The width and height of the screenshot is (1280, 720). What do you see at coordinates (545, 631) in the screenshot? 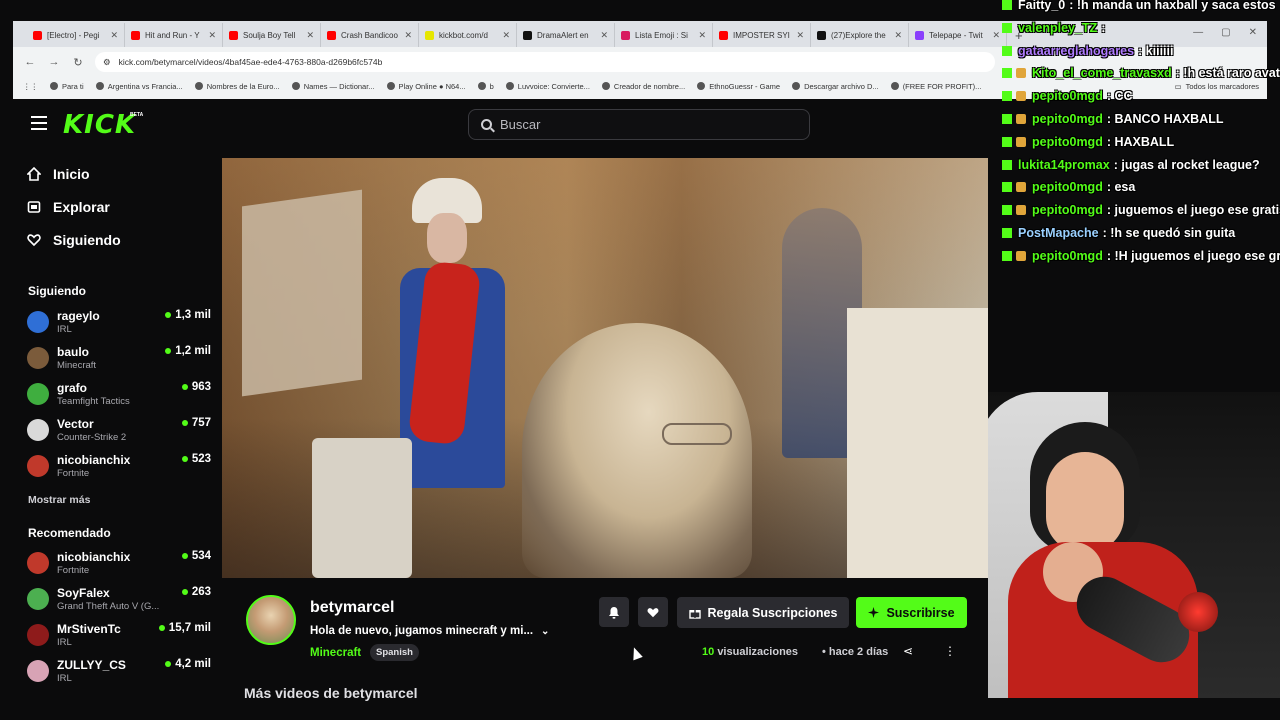
I see `chevron-down-icon: ⌄` at bounding box center [545, 631].